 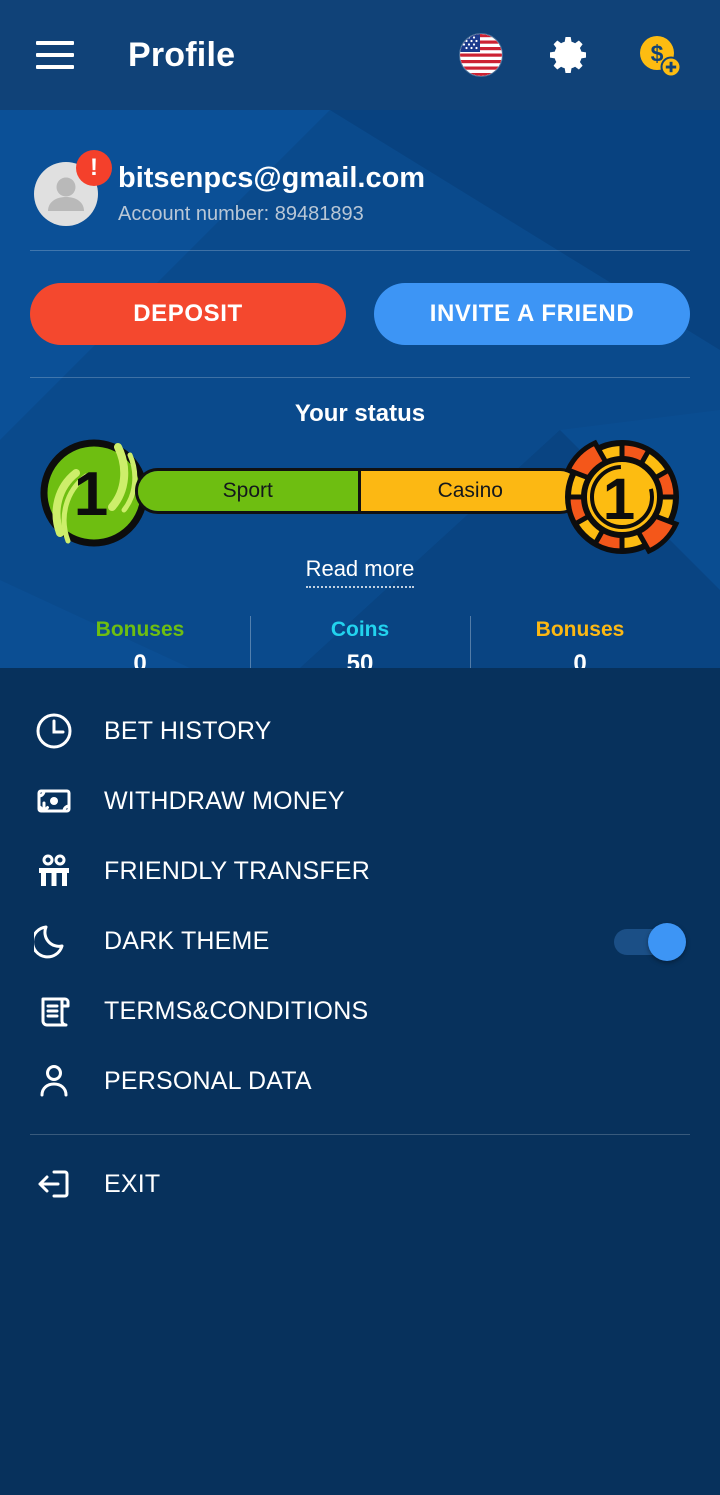 I want to click on menu-item-dark-theme: DARK THEME, so click(x=360, y=941).